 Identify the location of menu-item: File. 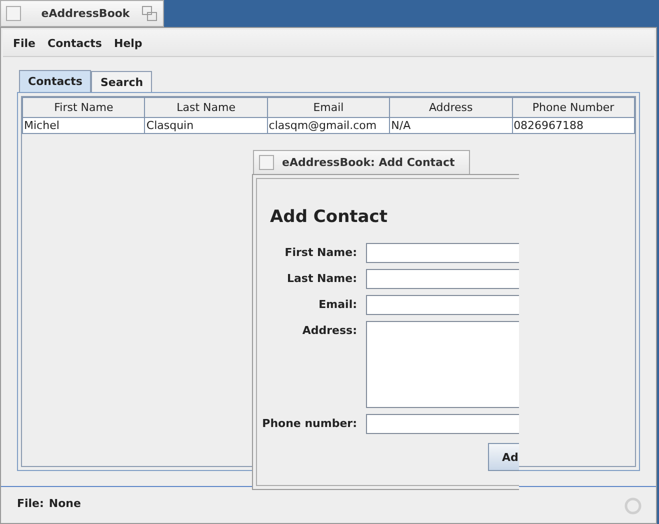
(24, 43).